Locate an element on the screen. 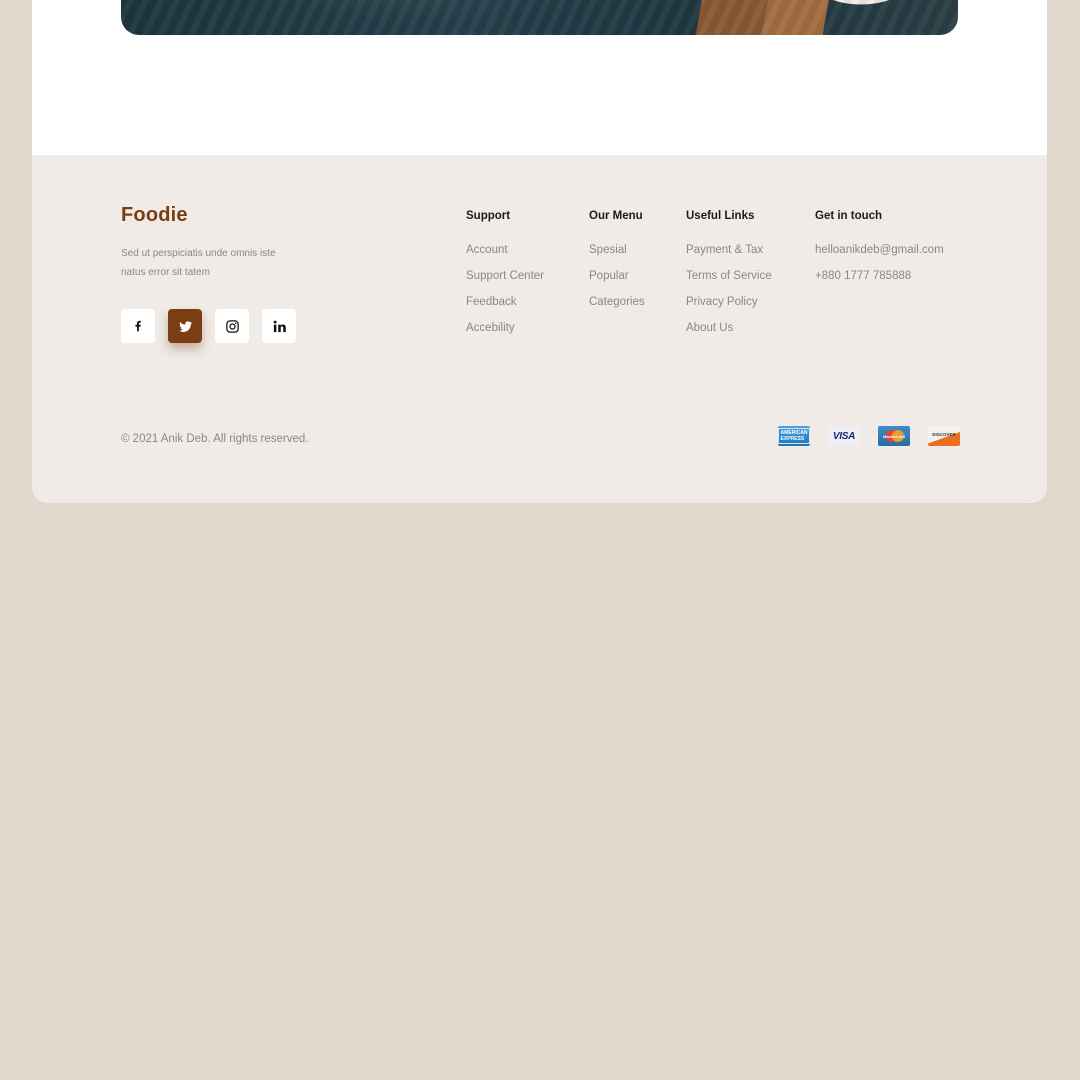 This screenshot has width=1080, height=1080. footer-link-privacy-policy: Privacy Policy is located at coordinates (729, 309).